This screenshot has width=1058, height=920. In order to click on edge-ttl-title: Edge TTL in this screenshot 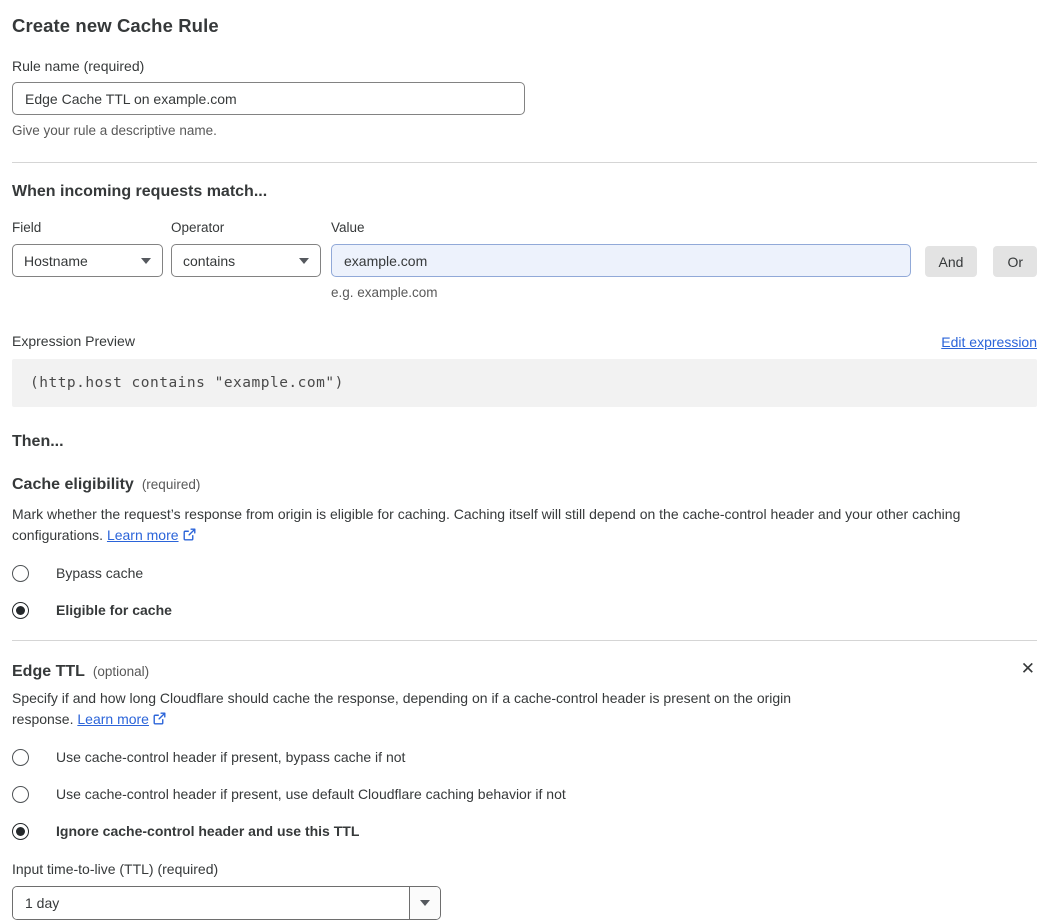, I will do `click(48, 671)`.